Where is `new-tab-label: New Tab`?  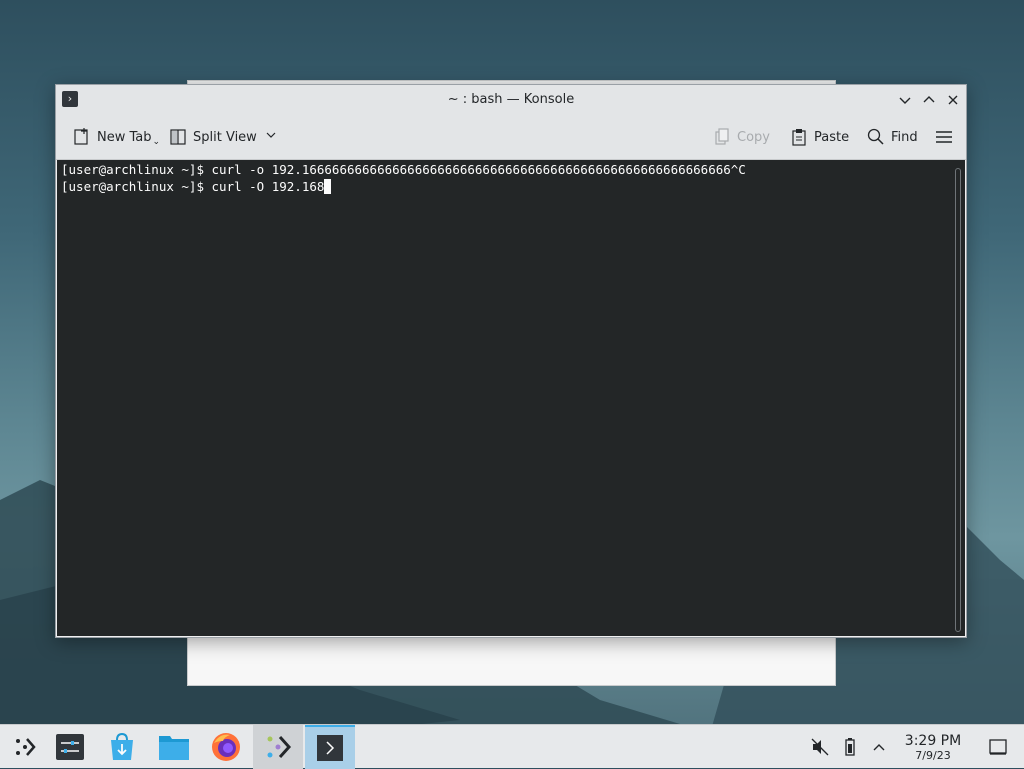
new-tab-label: New Tab is located at coordinates (124, 137).